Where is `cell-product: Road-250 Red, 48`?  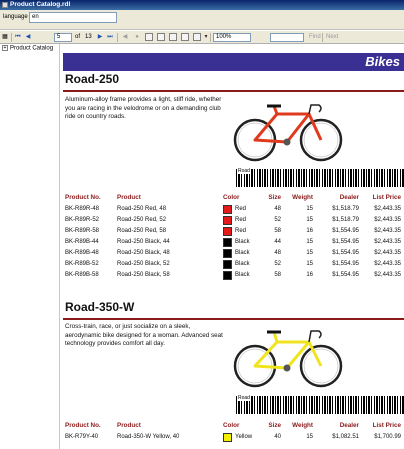
cell-product: Road-250 Red, 48 is located at coordinates (142, 209).